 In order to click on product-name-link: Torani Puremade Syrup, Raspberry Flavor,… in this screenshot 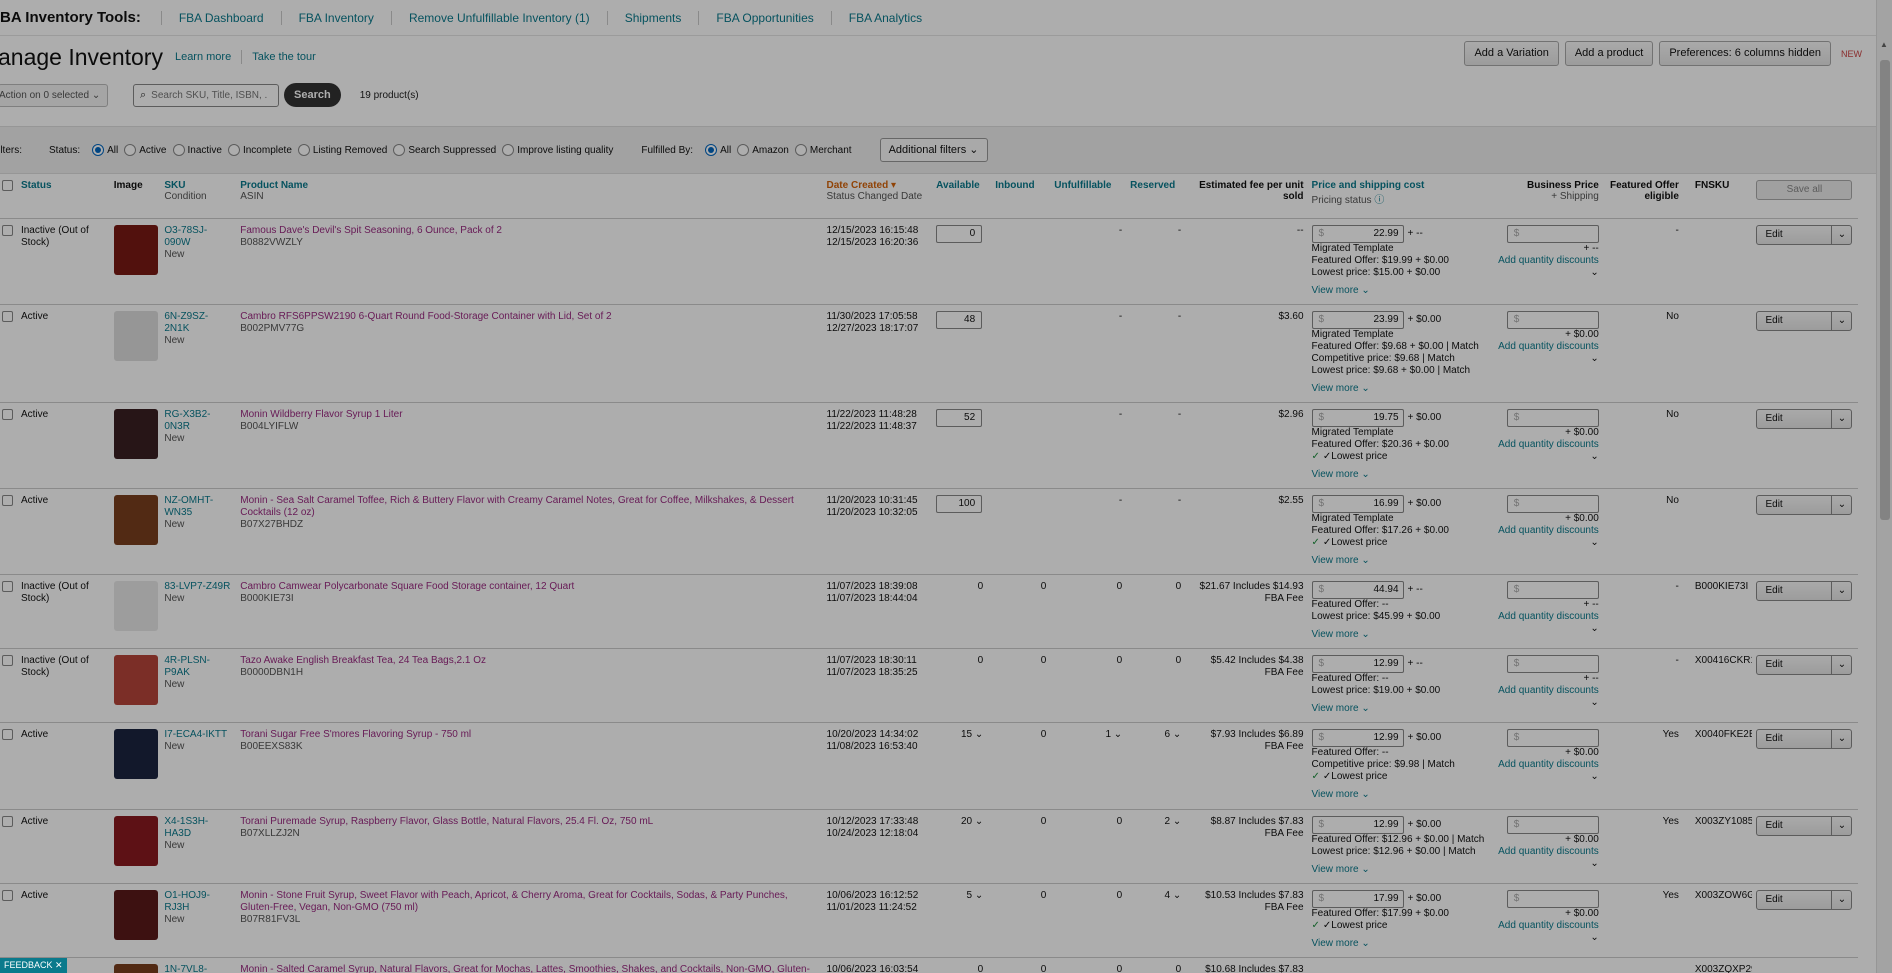, I will do `click(529, 822)`.